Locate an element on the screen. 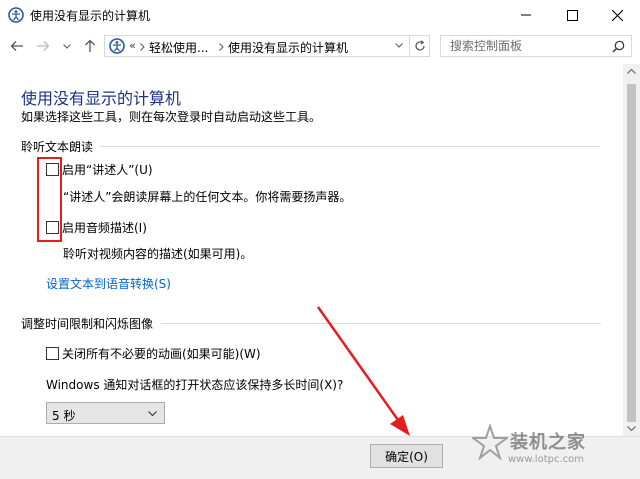 The image size is (640, 479). search-box is located at coordinates (536, 46).